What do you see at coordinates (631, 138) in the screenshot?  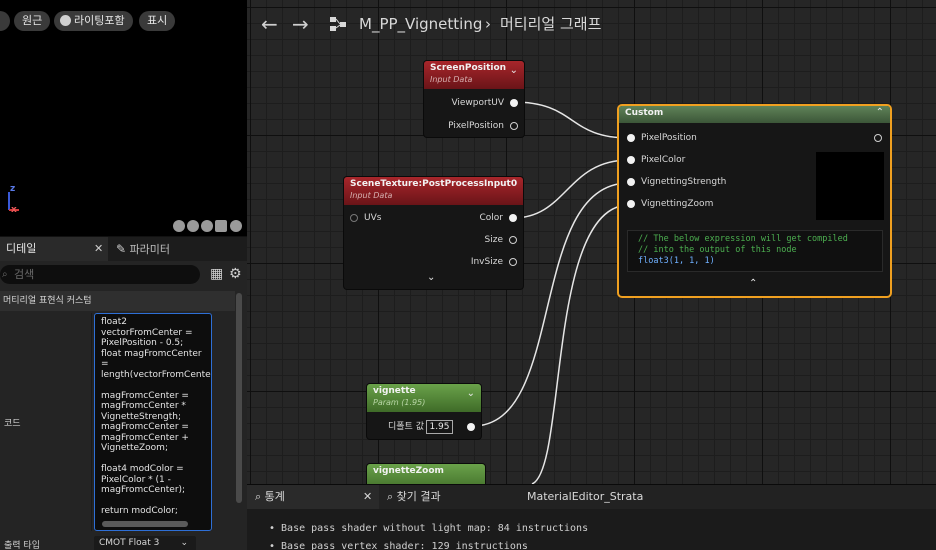 I see `pin-pixelposition-in` at bounding box center [631, 138].